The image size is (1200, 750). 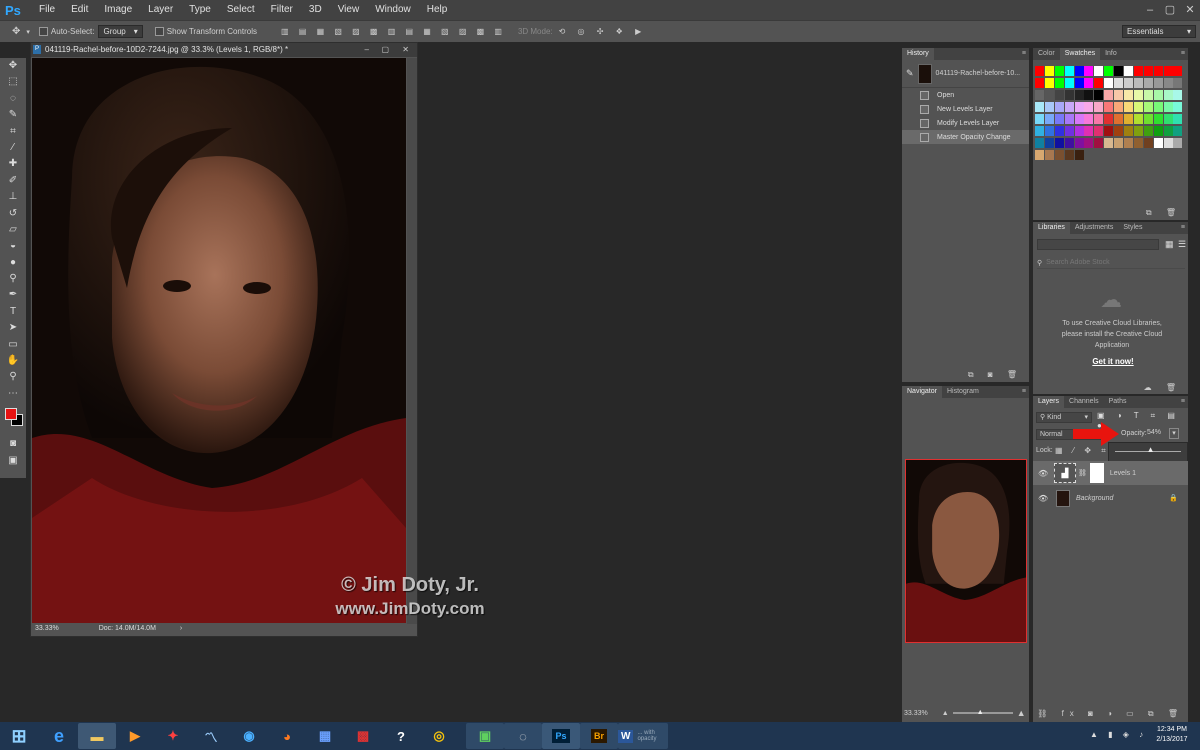 What do you see at coordinates (1157, 432) in the screenshot?
I see `opacity-value: 54%` at bounding box center [1157, 432].